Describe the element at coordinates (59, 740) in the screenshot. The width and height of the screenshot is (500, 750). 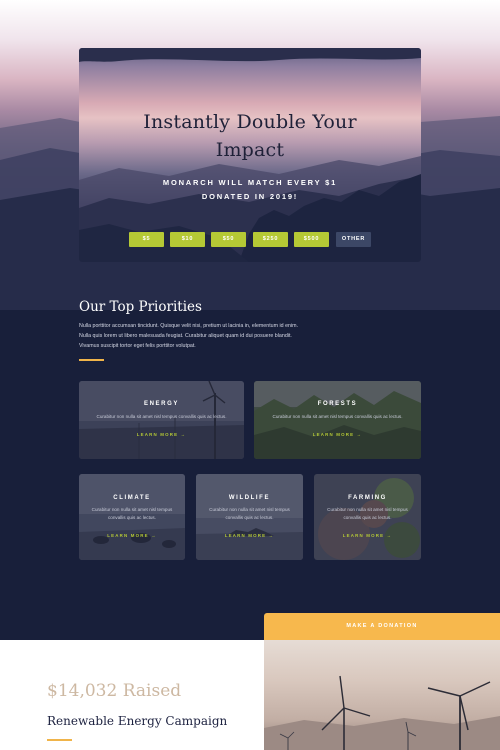
I see `campaign-divider` at that location.